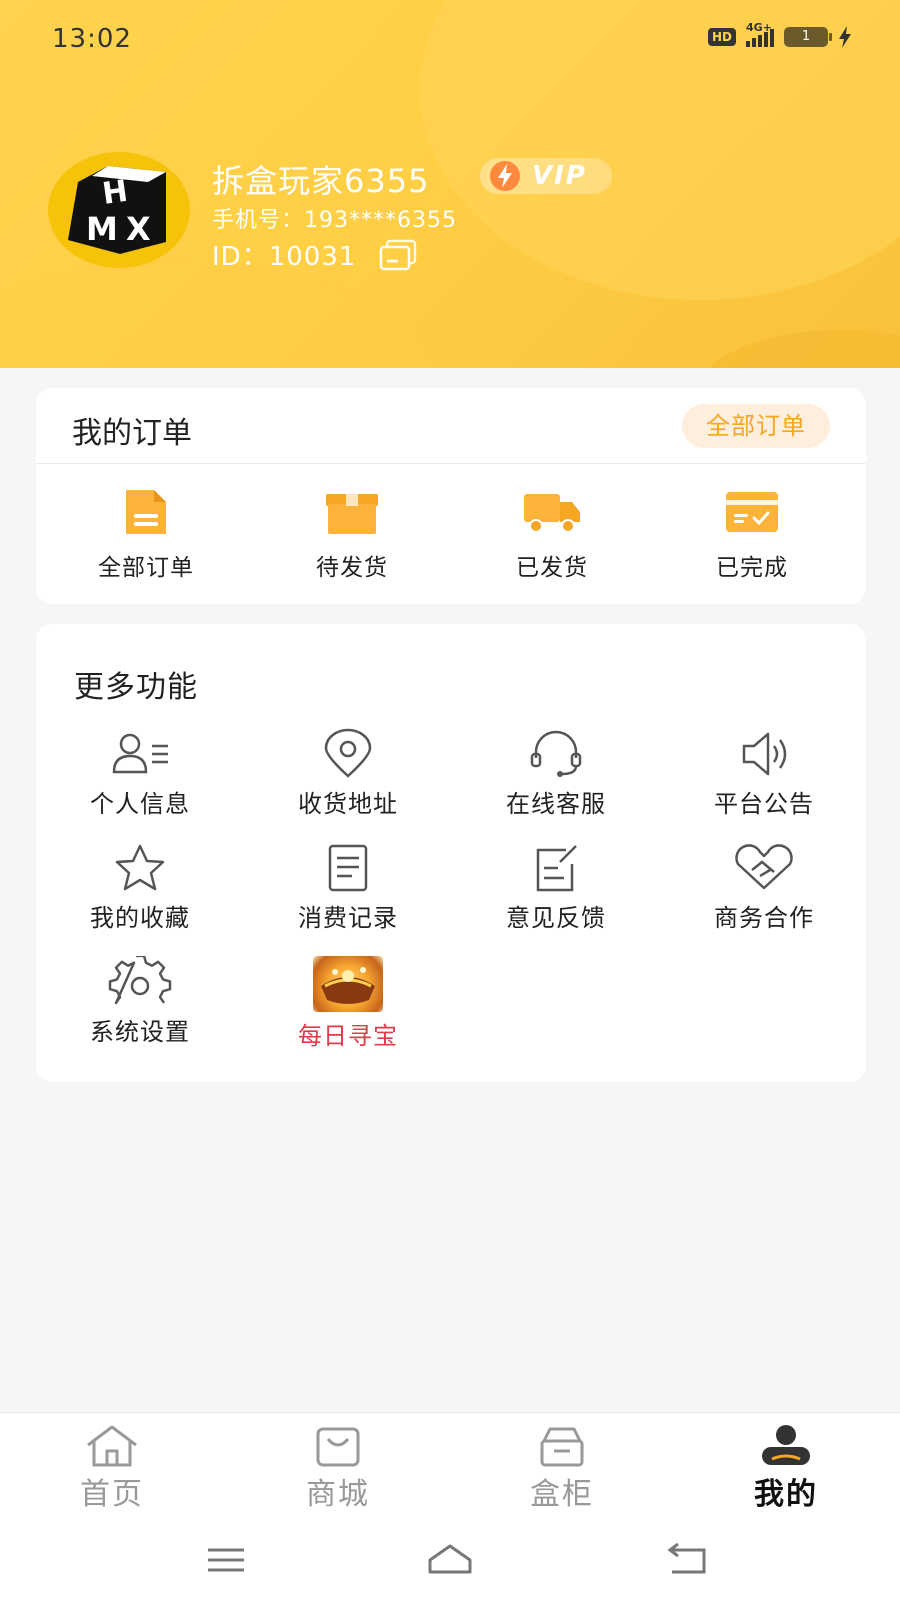 The image size is (900, 1600). What do you see at coordinates (140, 867) in the screenshot?
I see `star-icon` at bounding box center [140, 867].